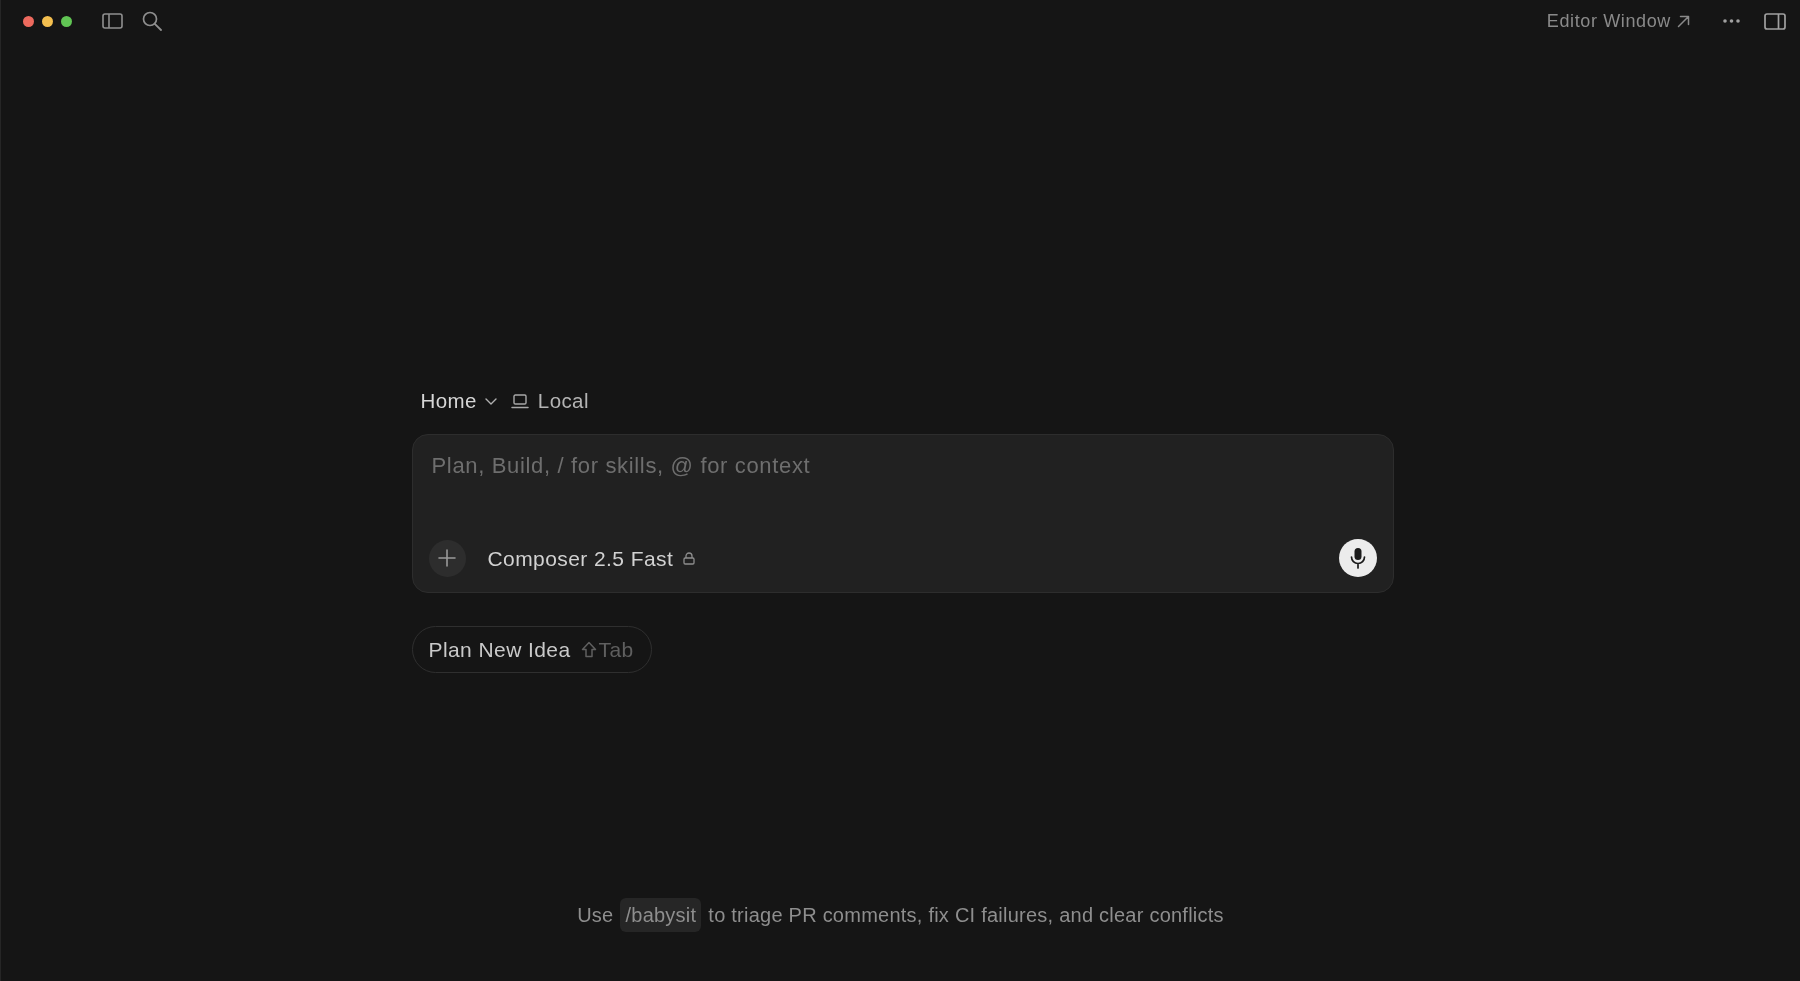 The height and width of the screenshot is (981, 1800). Describe the element at coordinates (595, 915) in the screenshot. I see `tip-text: Use` at that location.